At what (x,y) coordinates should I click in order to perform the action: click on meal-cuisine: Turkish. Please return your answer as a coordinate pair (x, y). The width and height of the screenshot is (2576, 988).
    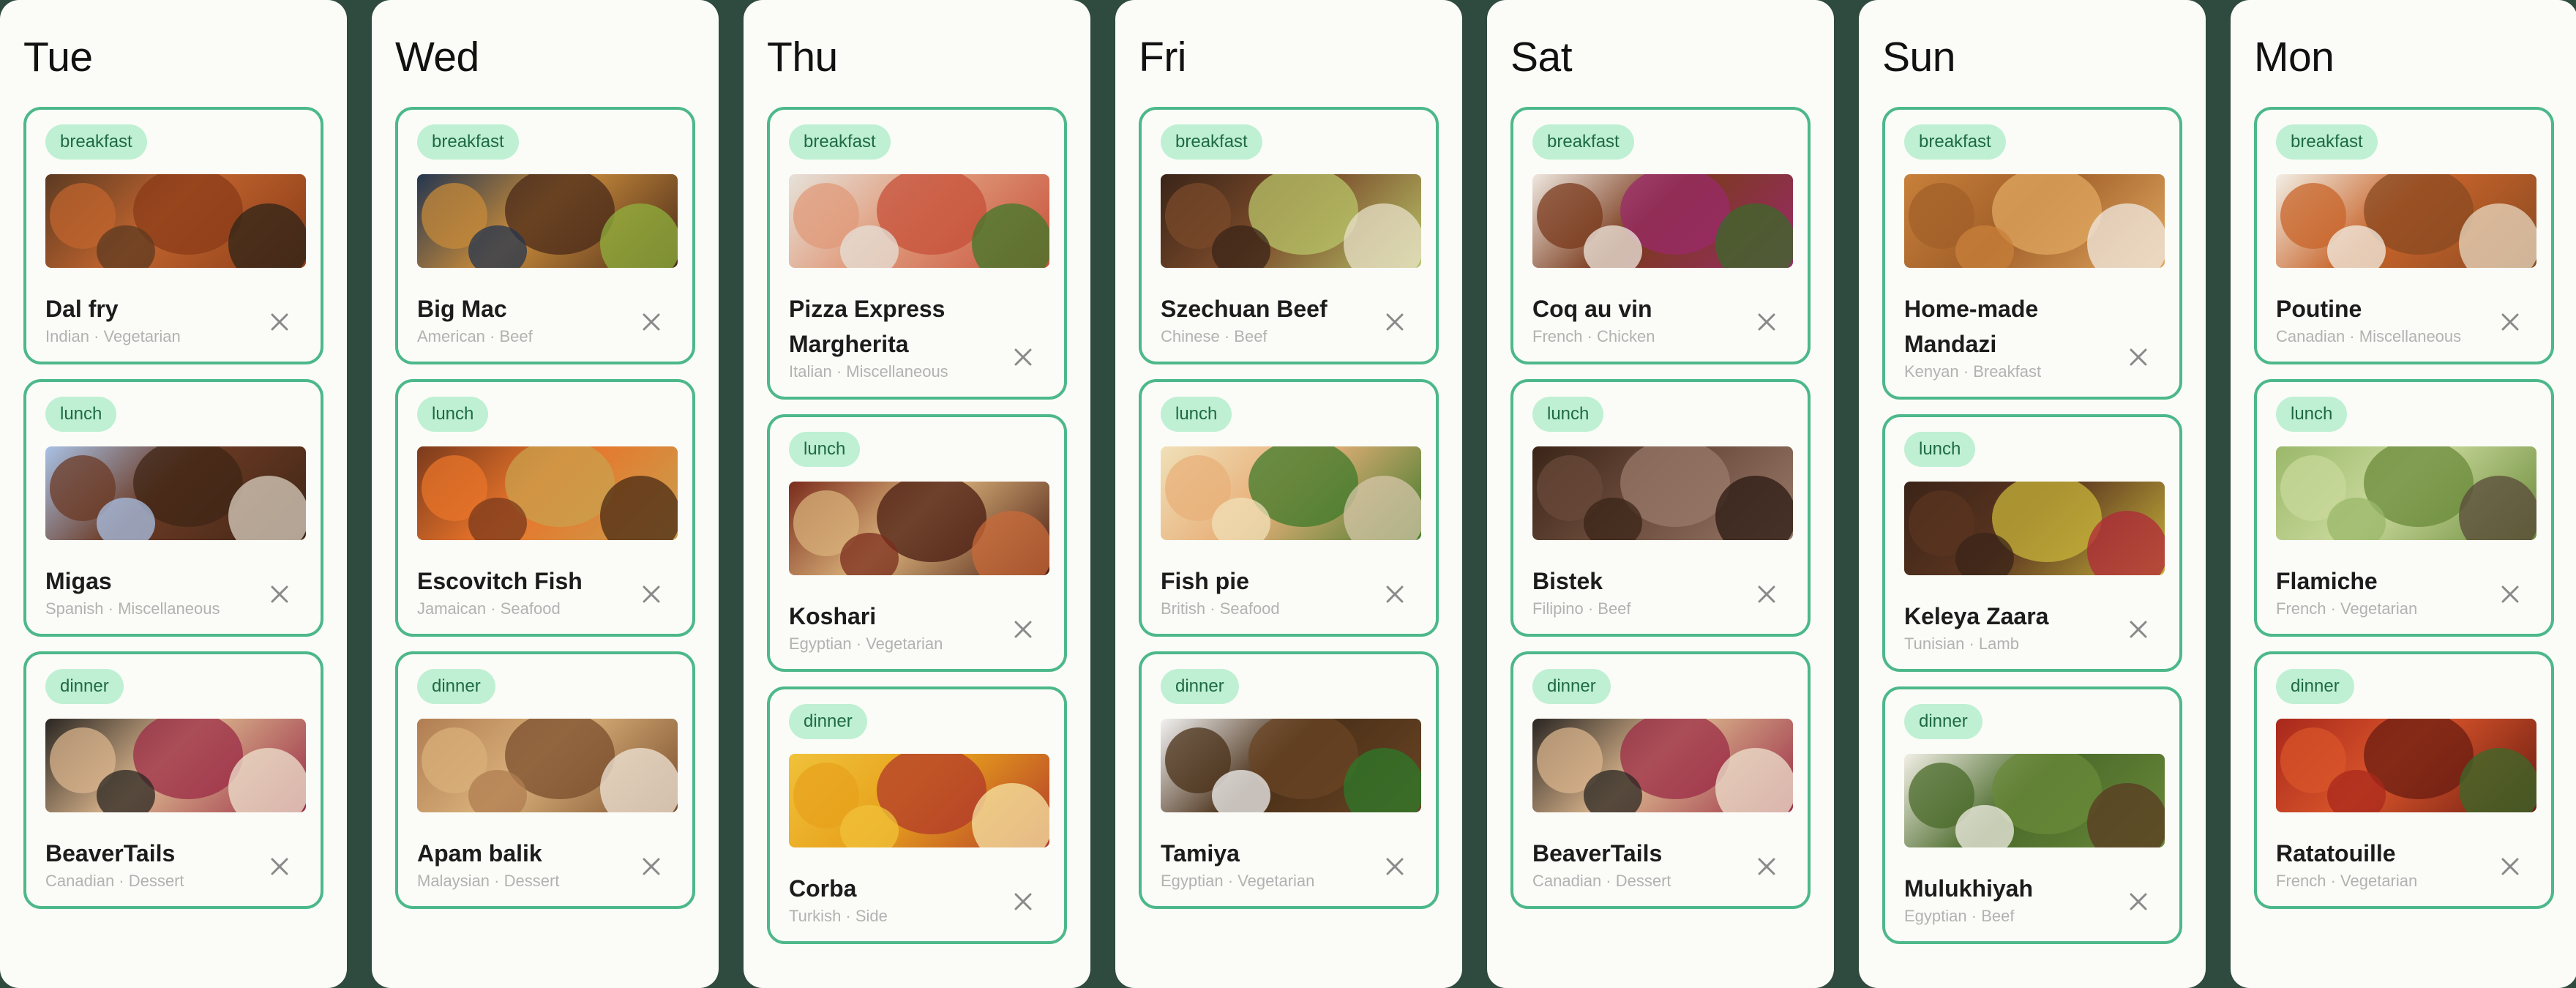
    Looking at the image, I should click on (815, 916).